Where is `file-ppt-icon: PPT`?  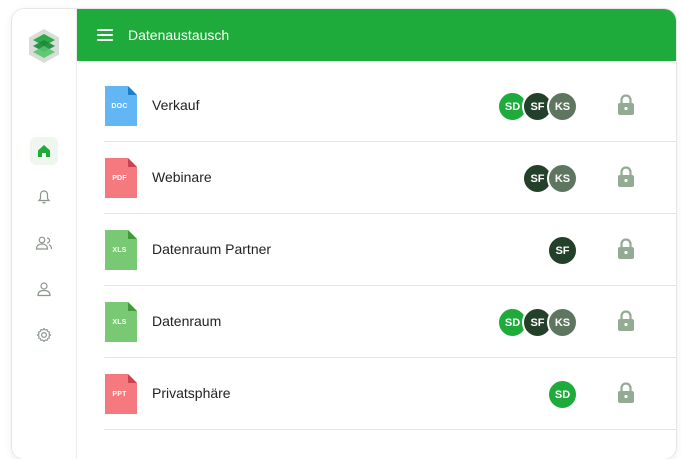
file-ppt-icon: PPT is located at coordinates (121, 394).